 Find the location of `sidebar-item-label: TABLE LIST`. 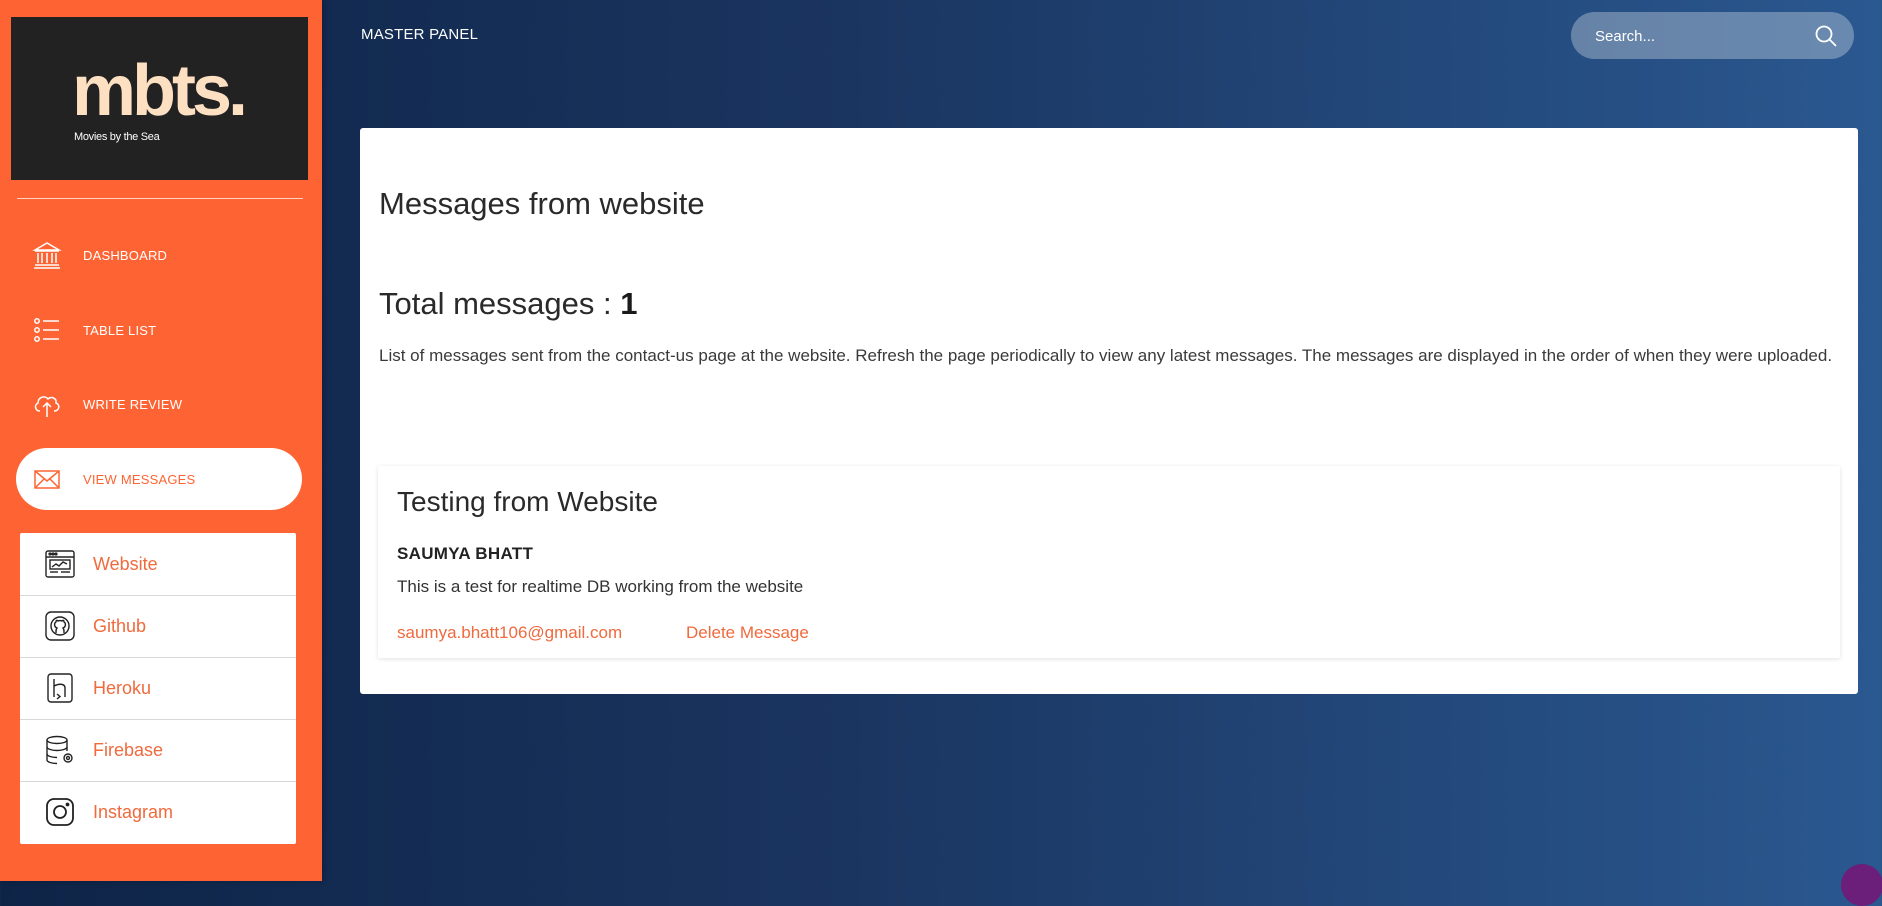

sidebar-item-label: TABLE LIST is located at coordinates (120, 330).